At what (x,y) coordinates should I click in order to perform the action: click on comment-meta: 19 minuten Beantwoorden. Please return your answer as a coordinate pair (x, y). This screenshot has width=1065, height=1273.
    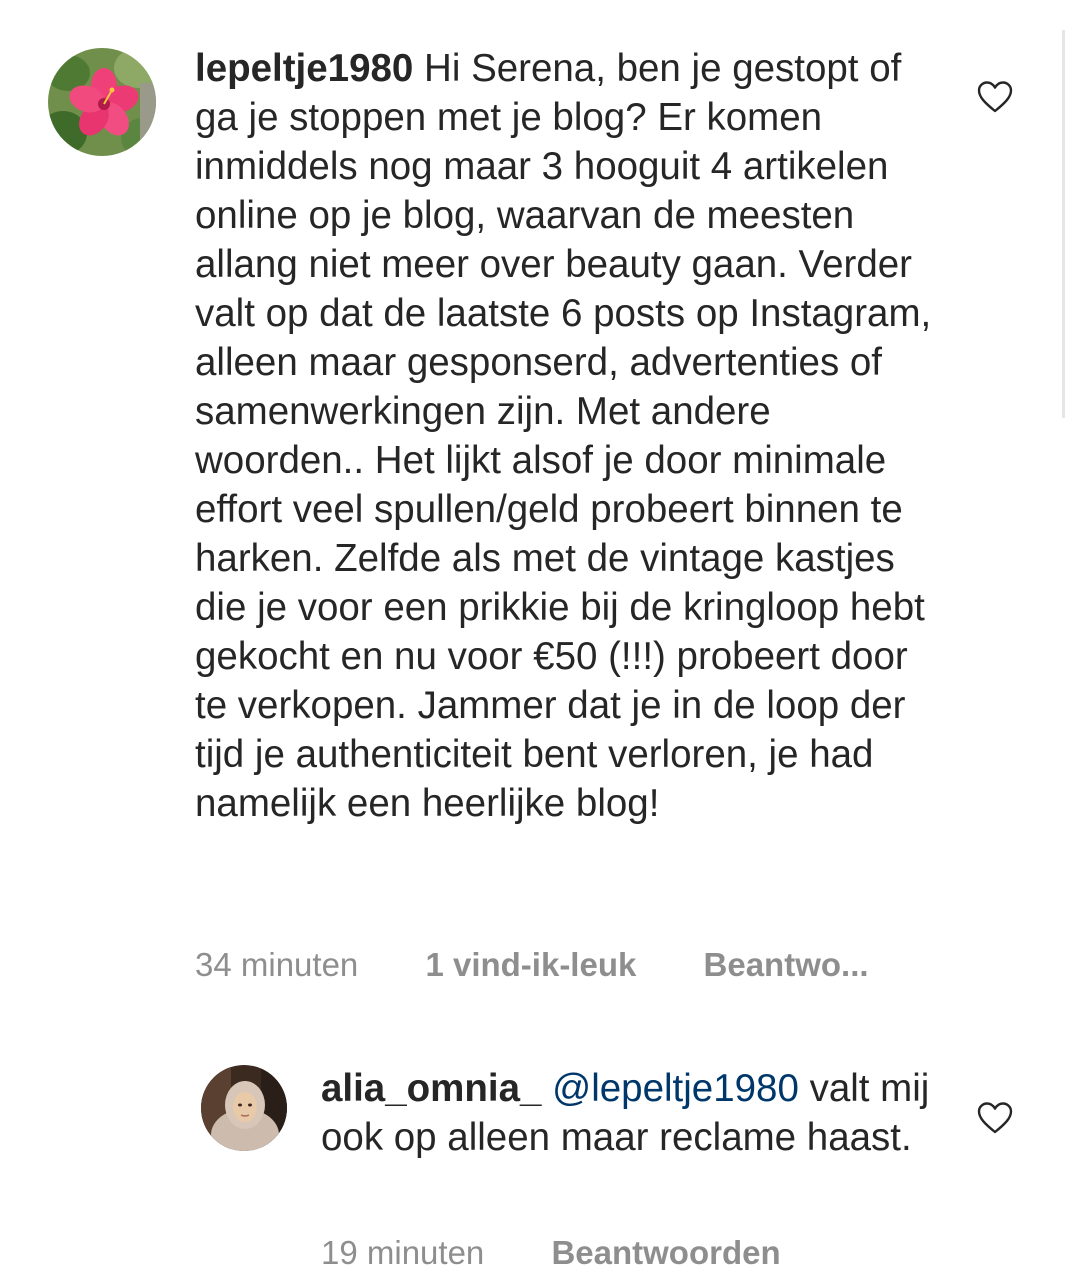
    Looking at the image, I should click on (551, 1253).